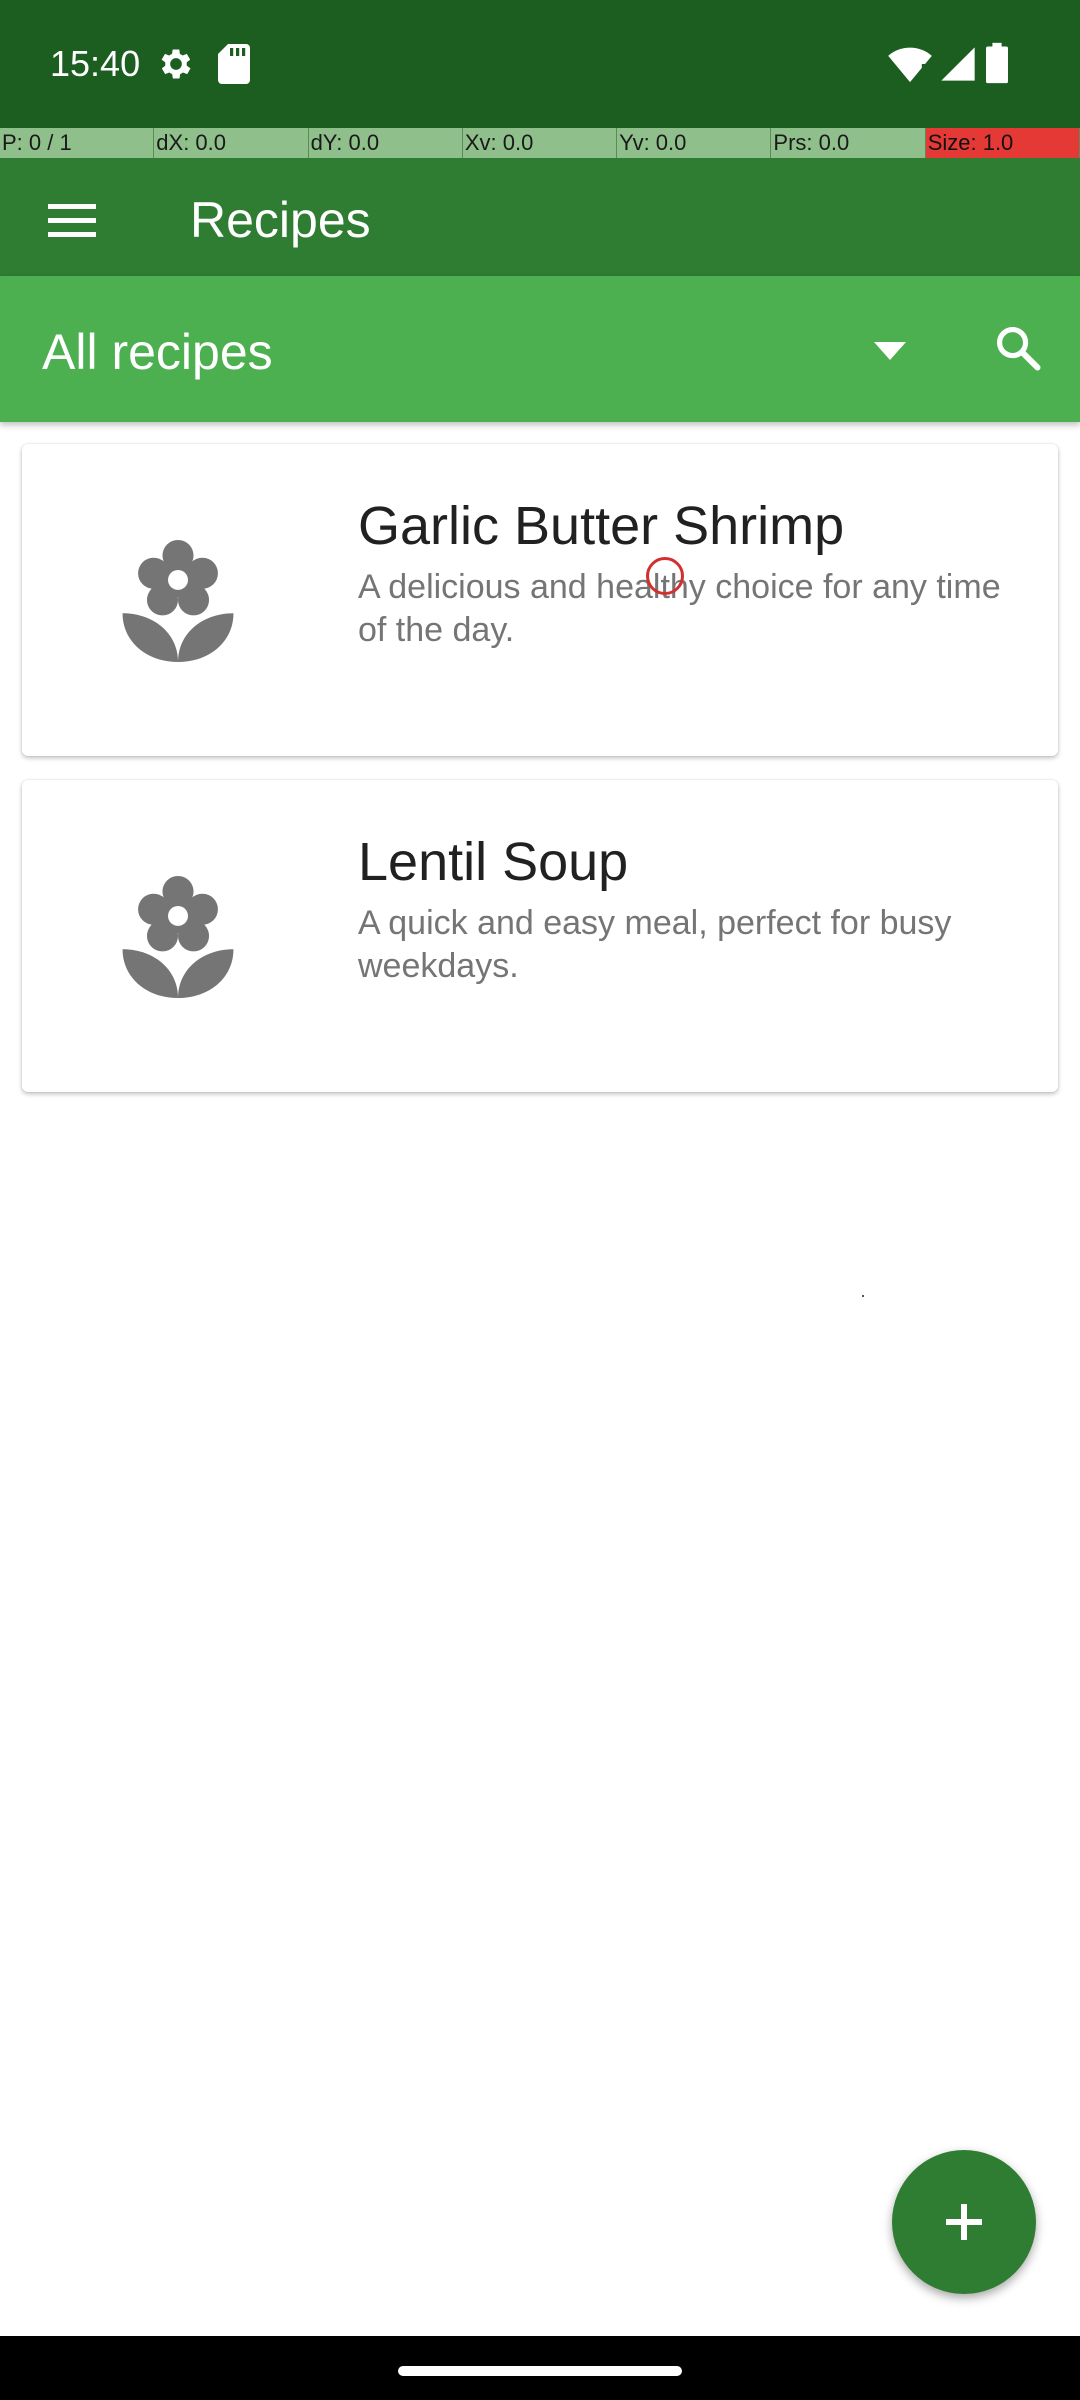 This screenshot has width=1080, height=2400. I want to click on arrow-drop-down-icon, so click(890, 351).